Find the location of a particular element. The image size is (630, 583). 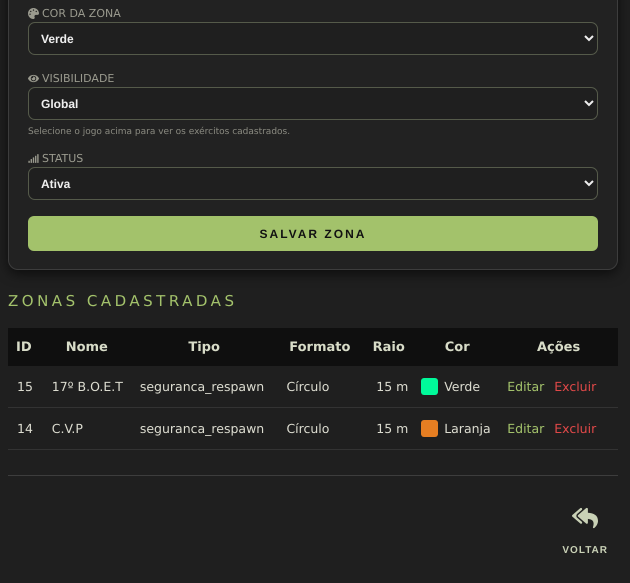

select-field: Ativa is located at coordinates (313, 183).